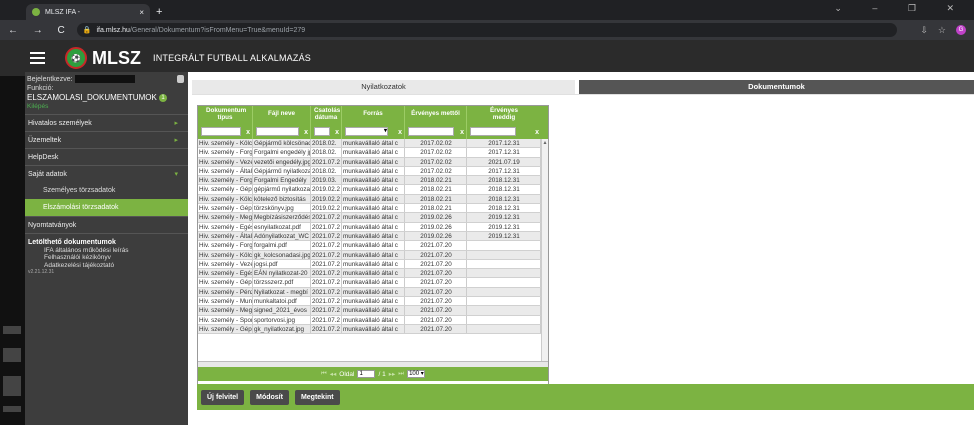 This screenshot has width=974, height=425. Describe the element at coordinates (106, 139) in the screenshot. I see `sidebar-item-messages: Üzemeltek ▸` at that location.